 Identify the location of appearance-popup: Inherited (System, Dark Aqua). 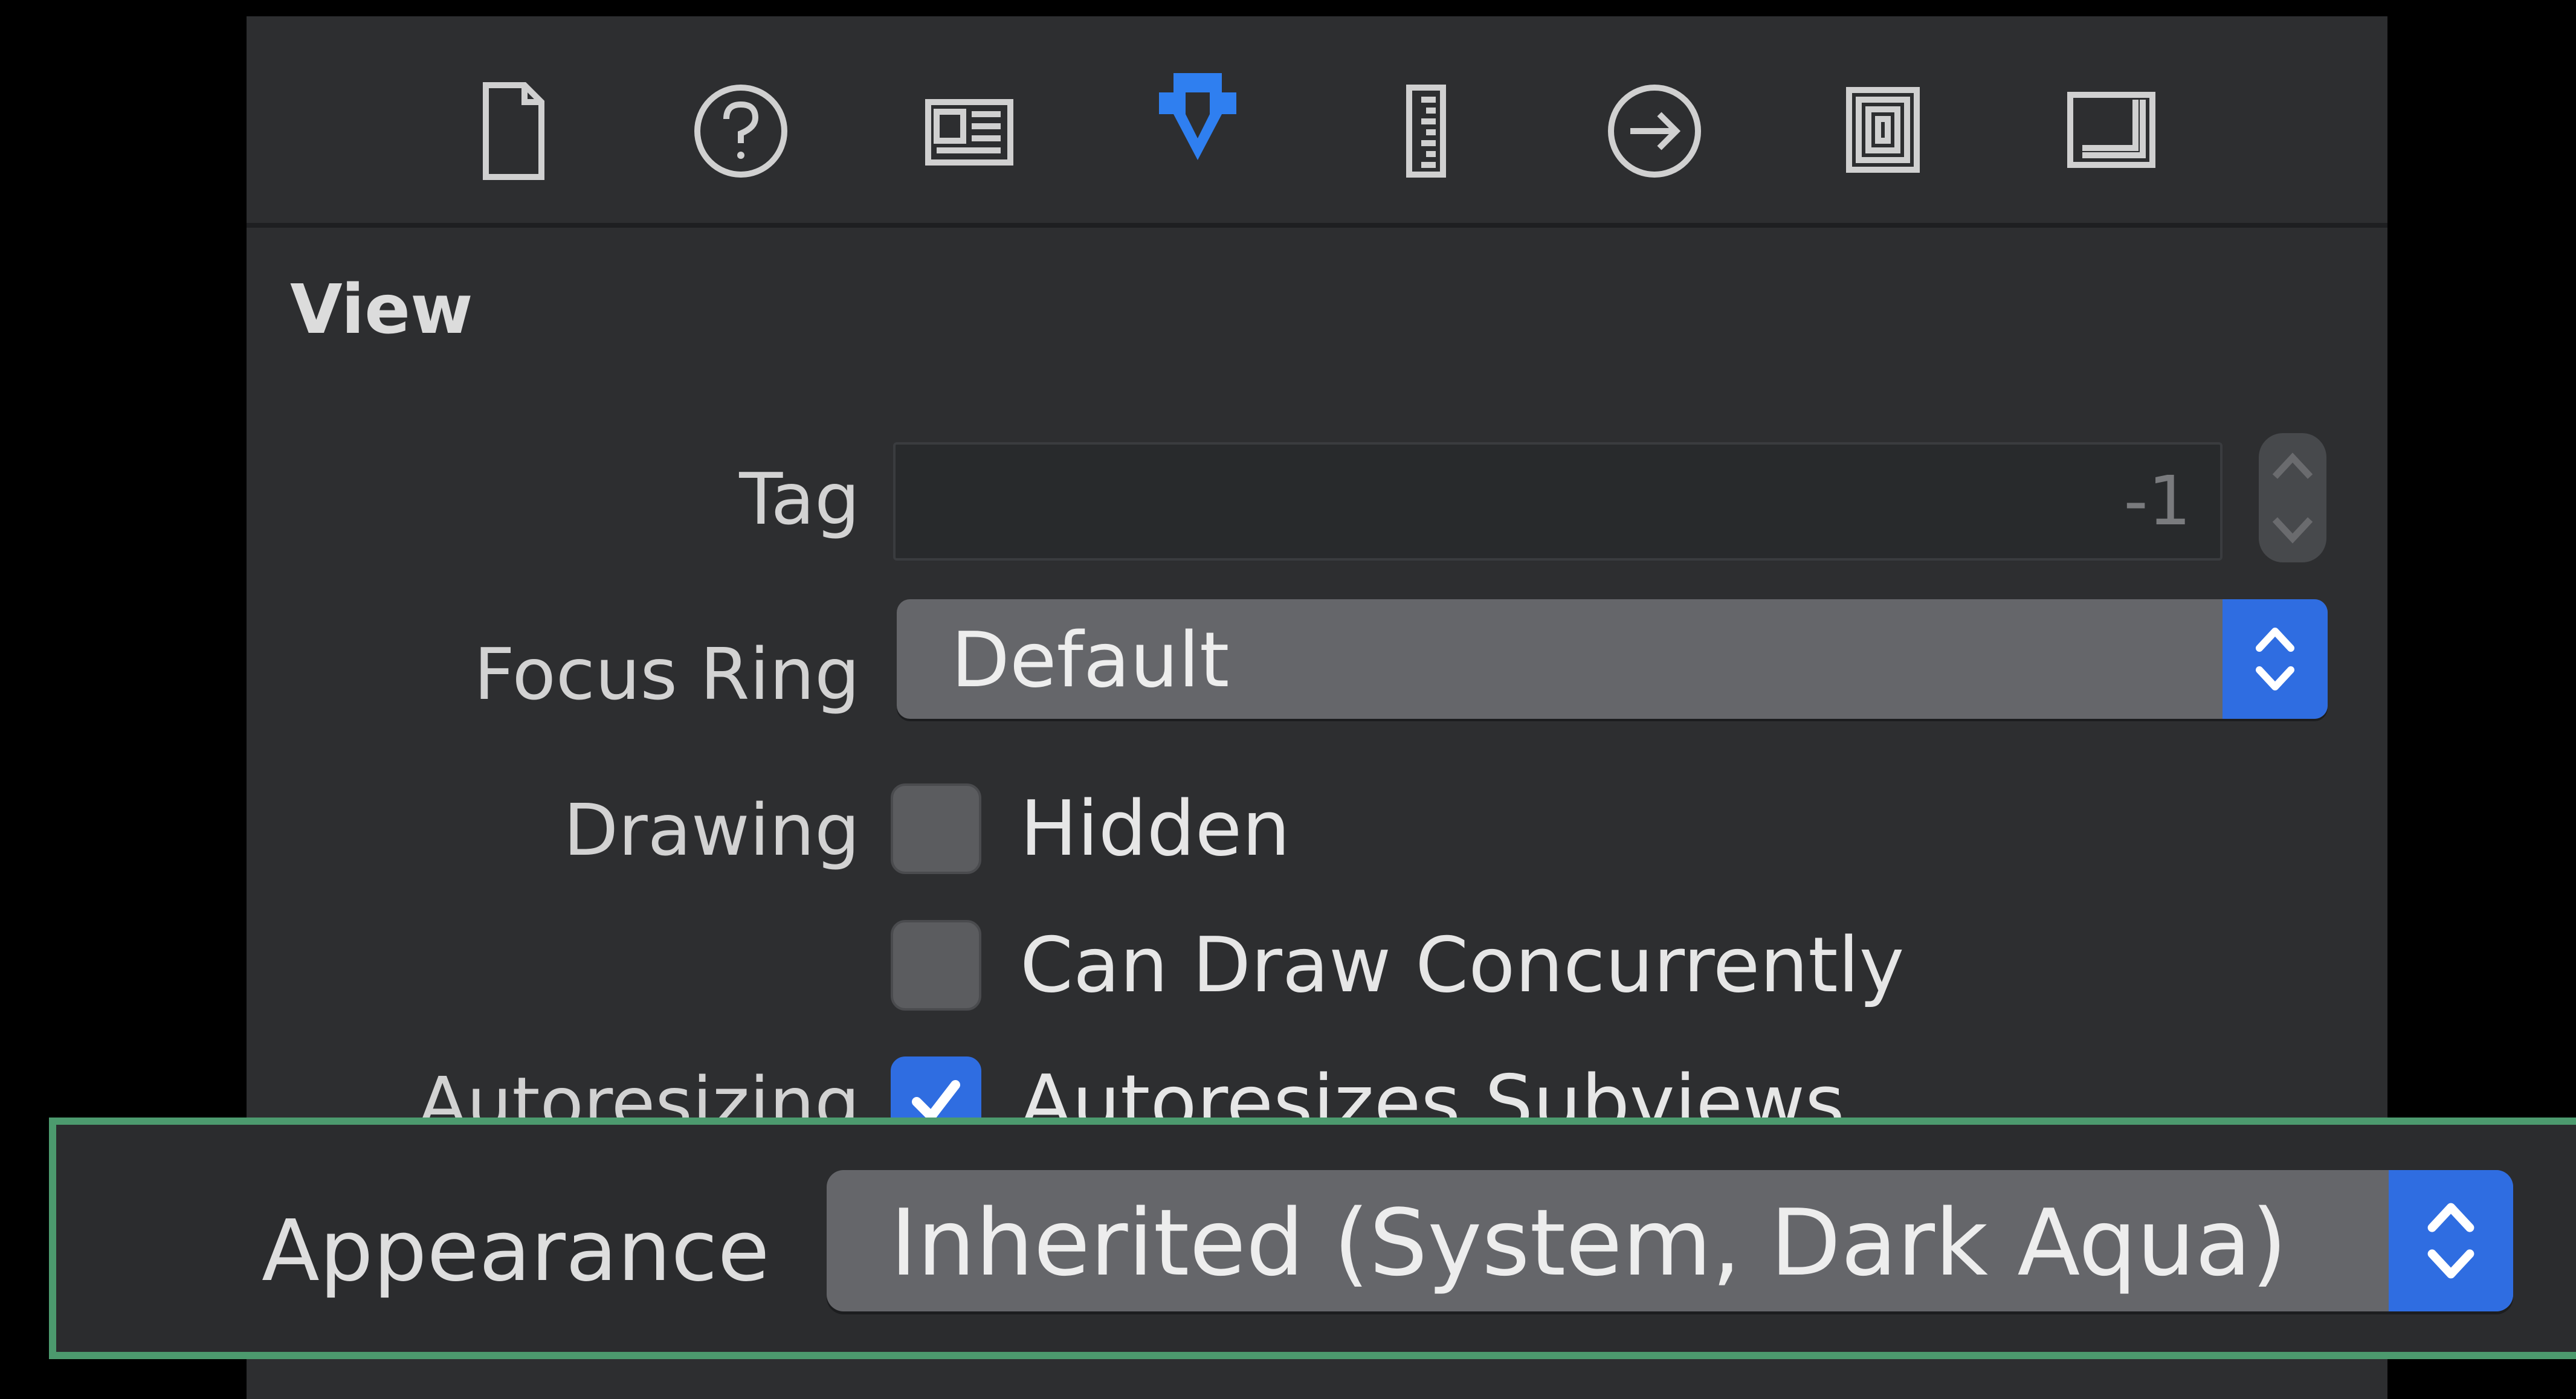
(1670, 1240).